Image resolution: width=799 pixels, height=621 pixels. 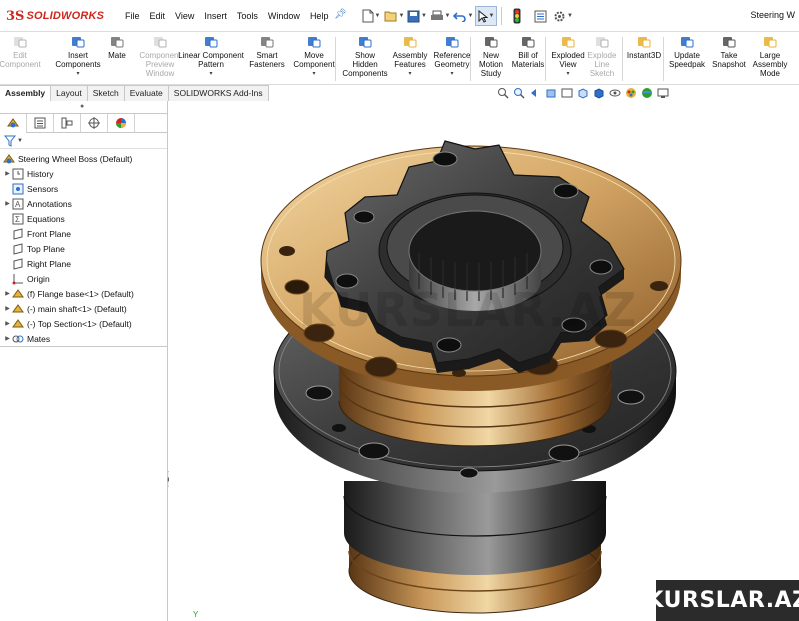 I want to click on open-icon: ▼, so click(x=394, y=16).